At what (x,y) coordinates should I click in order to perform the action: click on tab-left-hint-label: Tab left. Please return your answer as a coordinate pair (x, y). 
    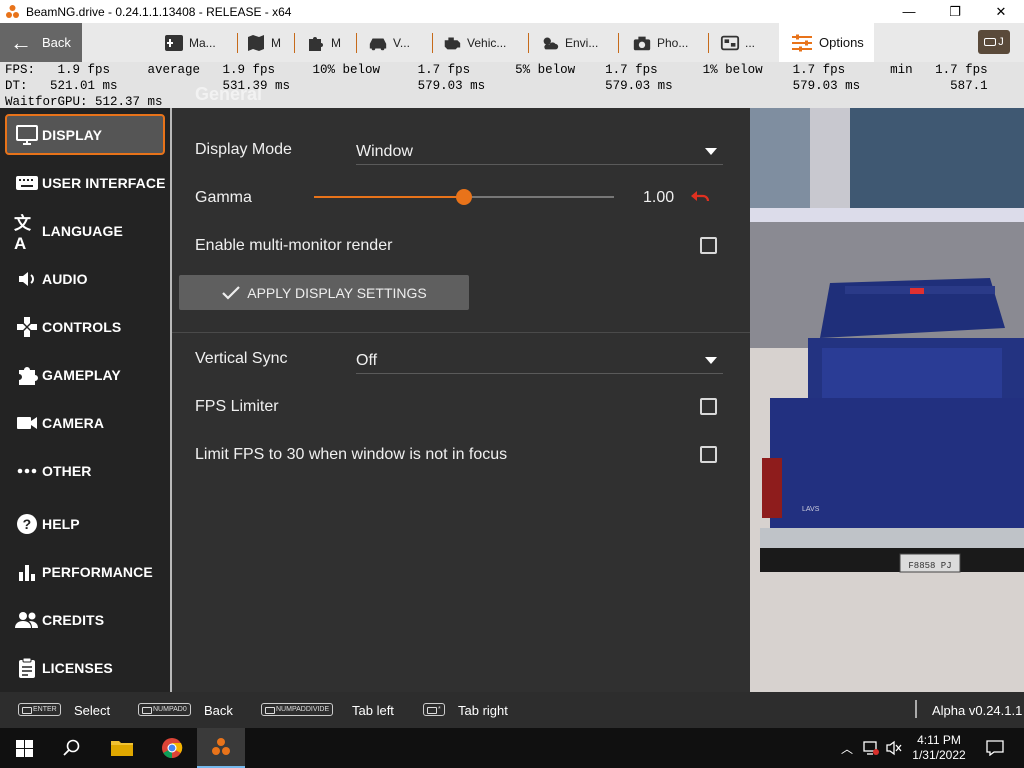
    Looking at the image, I should click on (373, 710).